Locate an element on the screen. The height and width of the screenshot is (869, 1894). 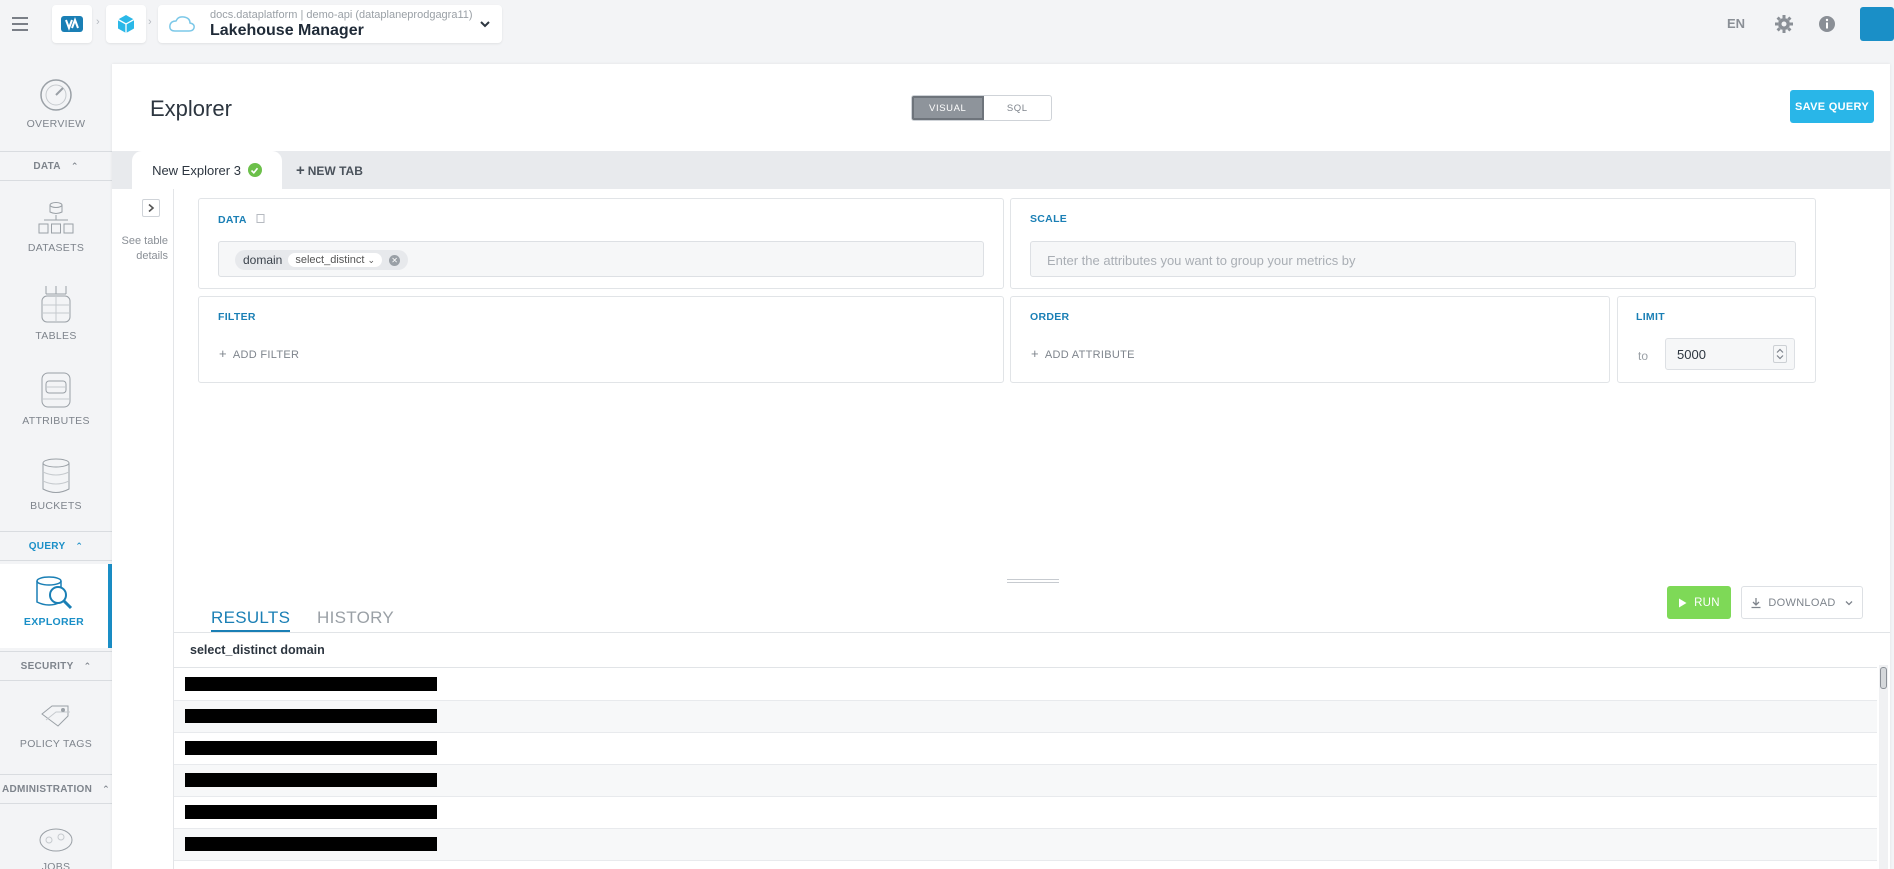
sidebar-item-buckets: BUCKETS is located at coordinates (56, 485).